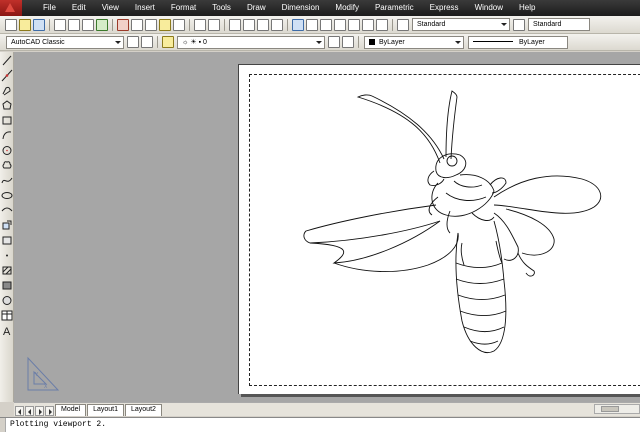 The height and width of the screenshot is (432, 640). Describe the element at coordinates (7, 135) in the screenshot. I see `arc-icon` at that location.